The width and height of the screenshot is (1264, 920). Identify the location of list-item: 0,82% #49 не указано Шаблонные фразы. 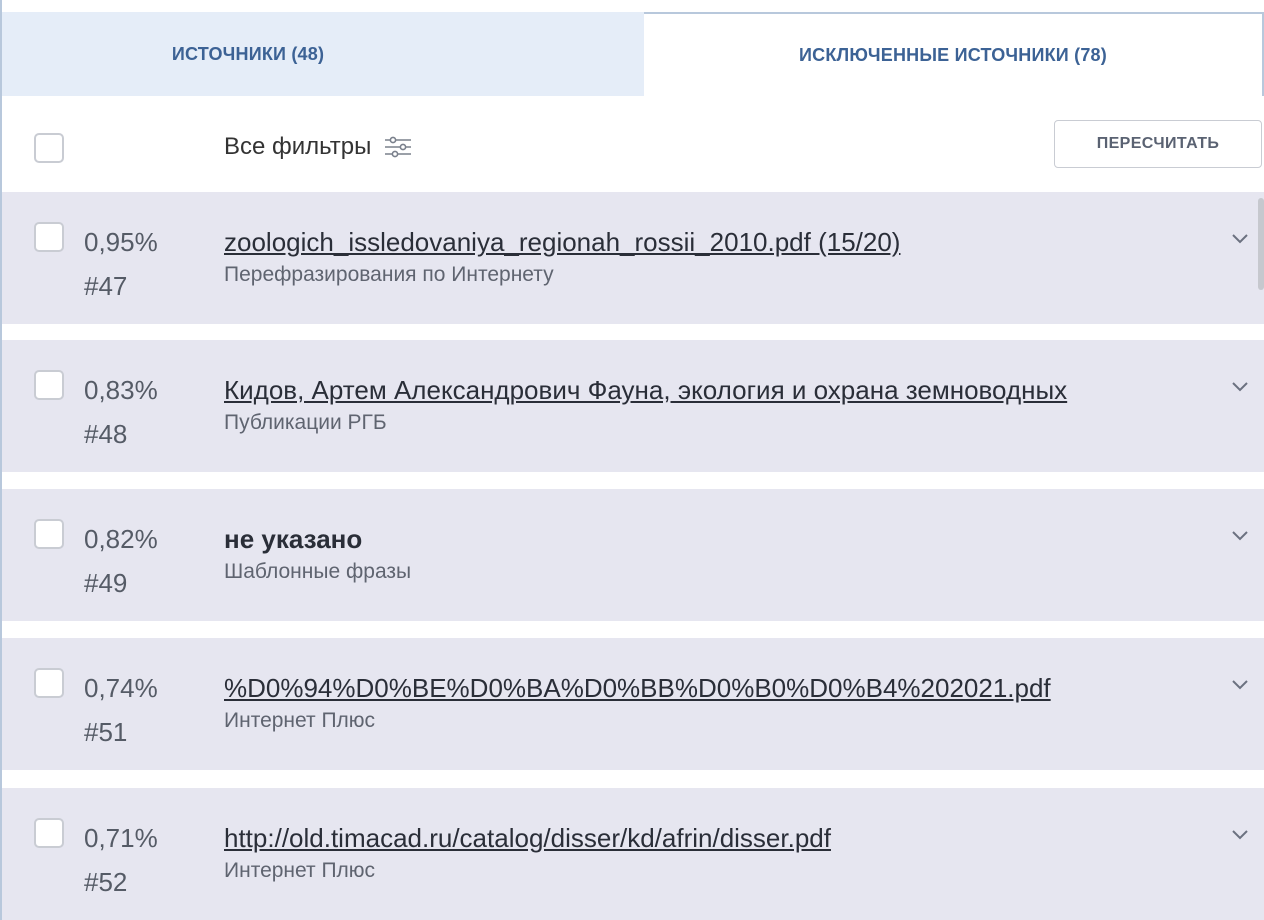
(633, 555).